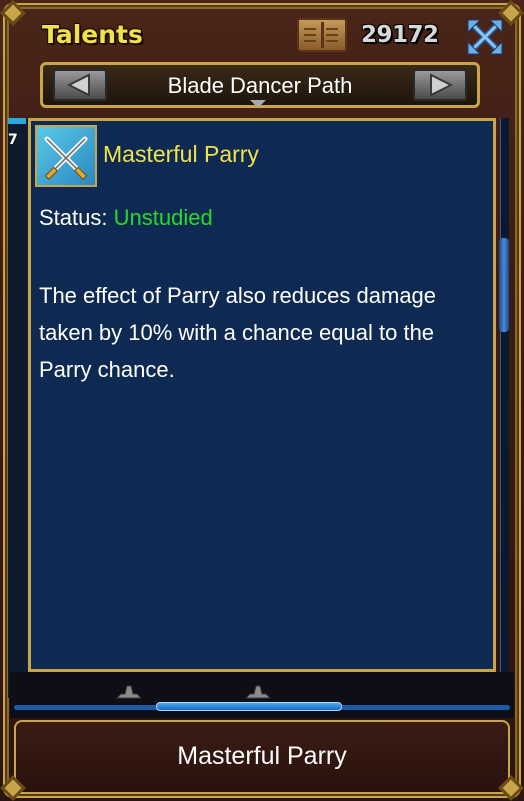 The height and width of the screenshot is (801, 524). I want to click on talent-status: Status: Unstudied, so click(126, 218).